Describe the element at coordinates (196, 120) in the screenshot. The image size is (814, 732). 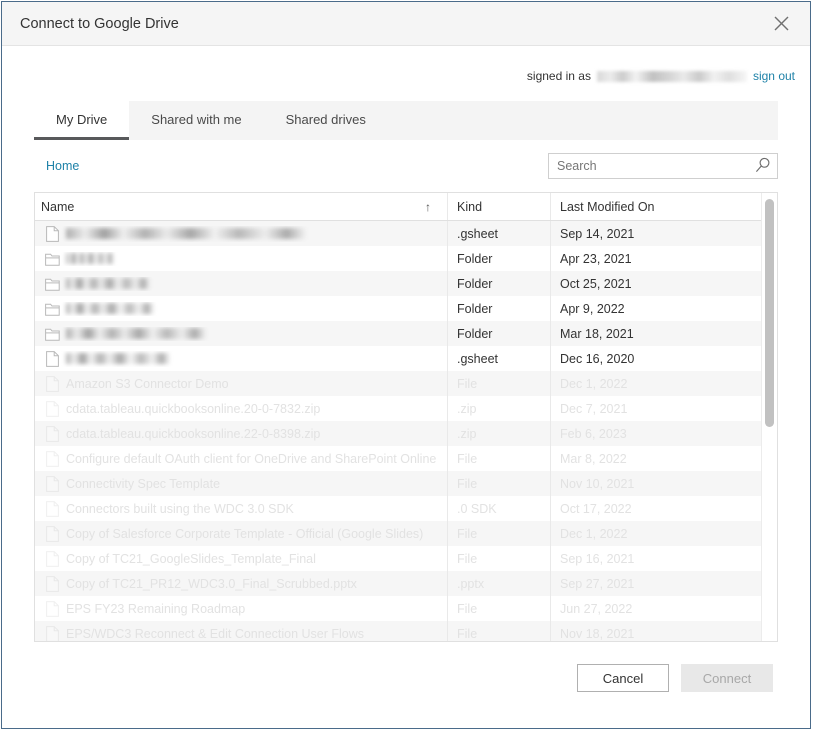
I see `tab-shared-with-me: Shared with me` at that location.